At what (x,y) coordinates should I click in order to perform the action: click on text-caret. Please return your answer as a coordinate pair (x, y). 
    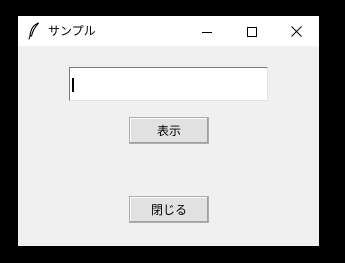
    Looking at the image, I should click on (73, 85).